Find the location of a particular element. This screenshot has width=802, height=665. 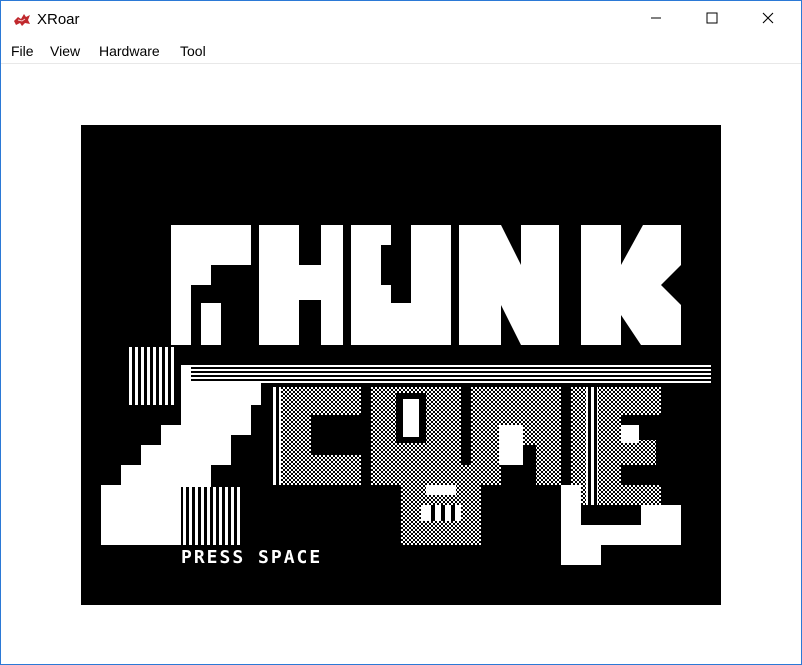

maximize-button is located at coordinates (712, 20).